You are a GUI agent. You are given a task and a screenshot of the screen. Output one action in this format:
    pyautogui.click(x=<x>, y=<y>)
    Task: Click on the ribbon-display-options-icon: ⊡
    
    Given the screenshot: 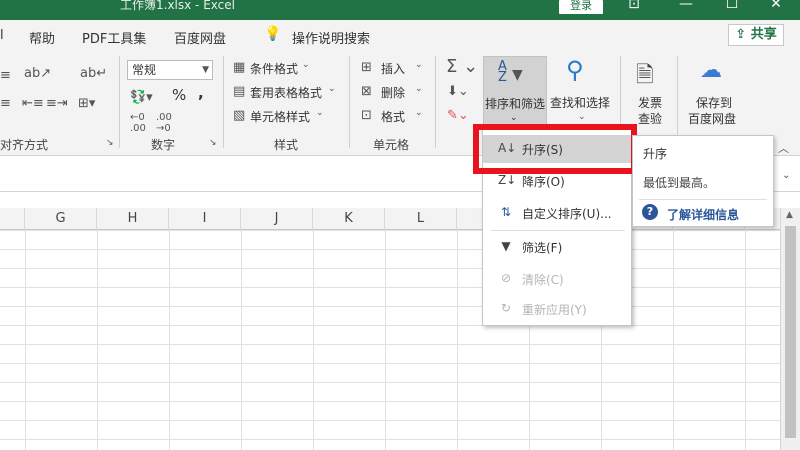 What is the action you would take?
    pyautogui.click(x=634, y=6)
    